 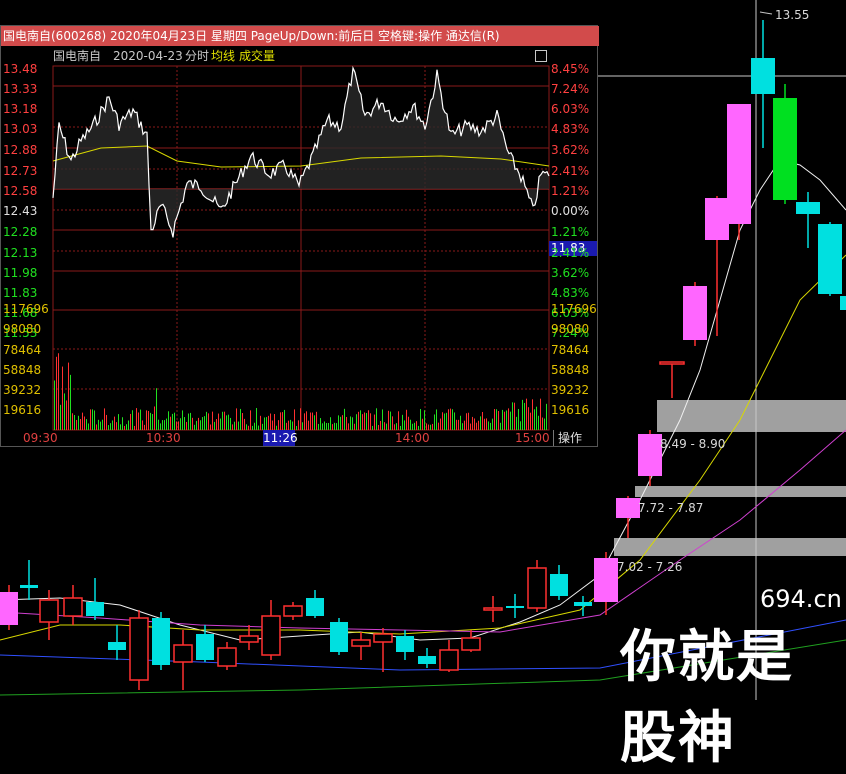 I want to click on price-axis-left-label: 12.58, so click(x=20, y=191).